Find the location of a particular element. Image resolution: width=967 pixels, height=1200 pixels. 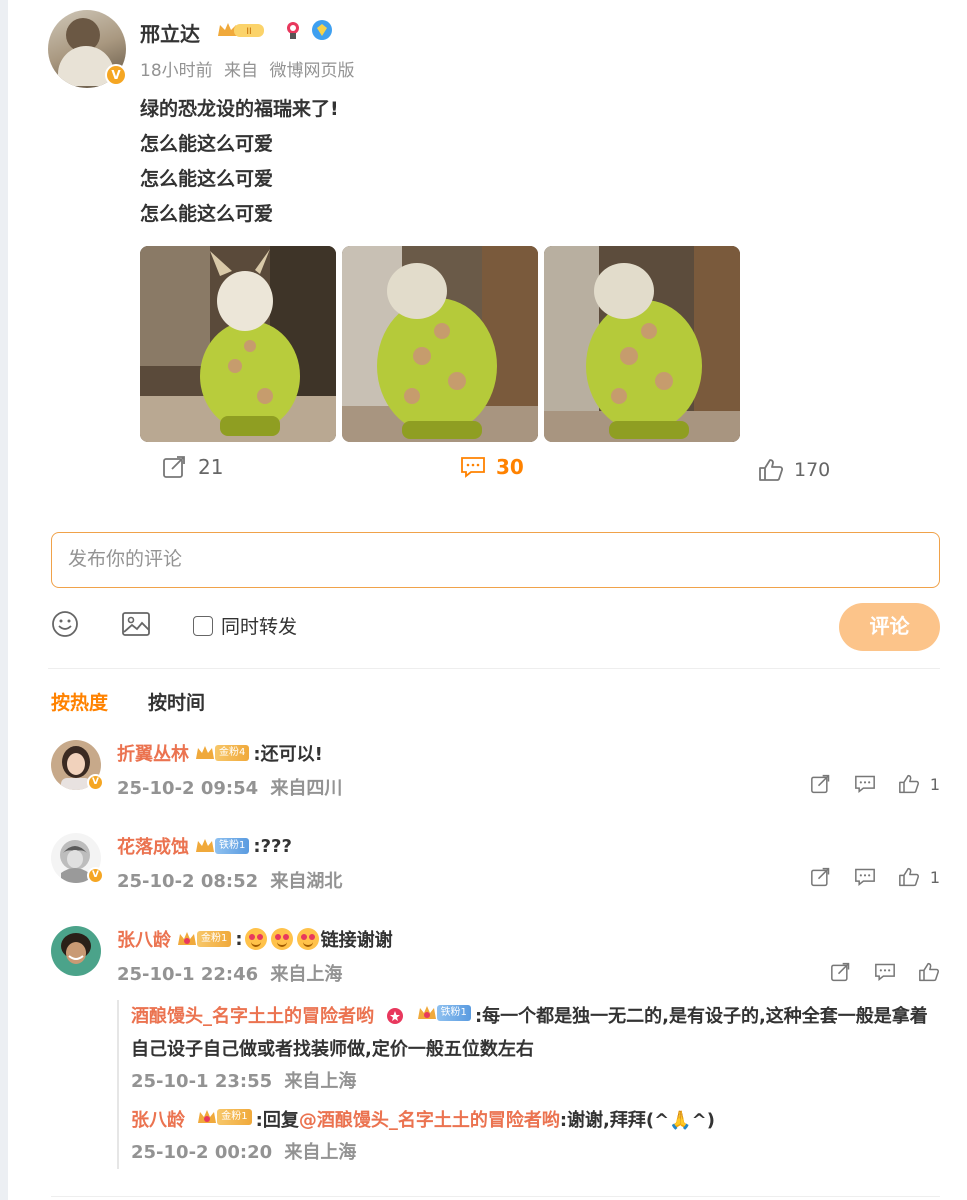

also-repost-label: 同时转发 is located at coordinates (259, 627).